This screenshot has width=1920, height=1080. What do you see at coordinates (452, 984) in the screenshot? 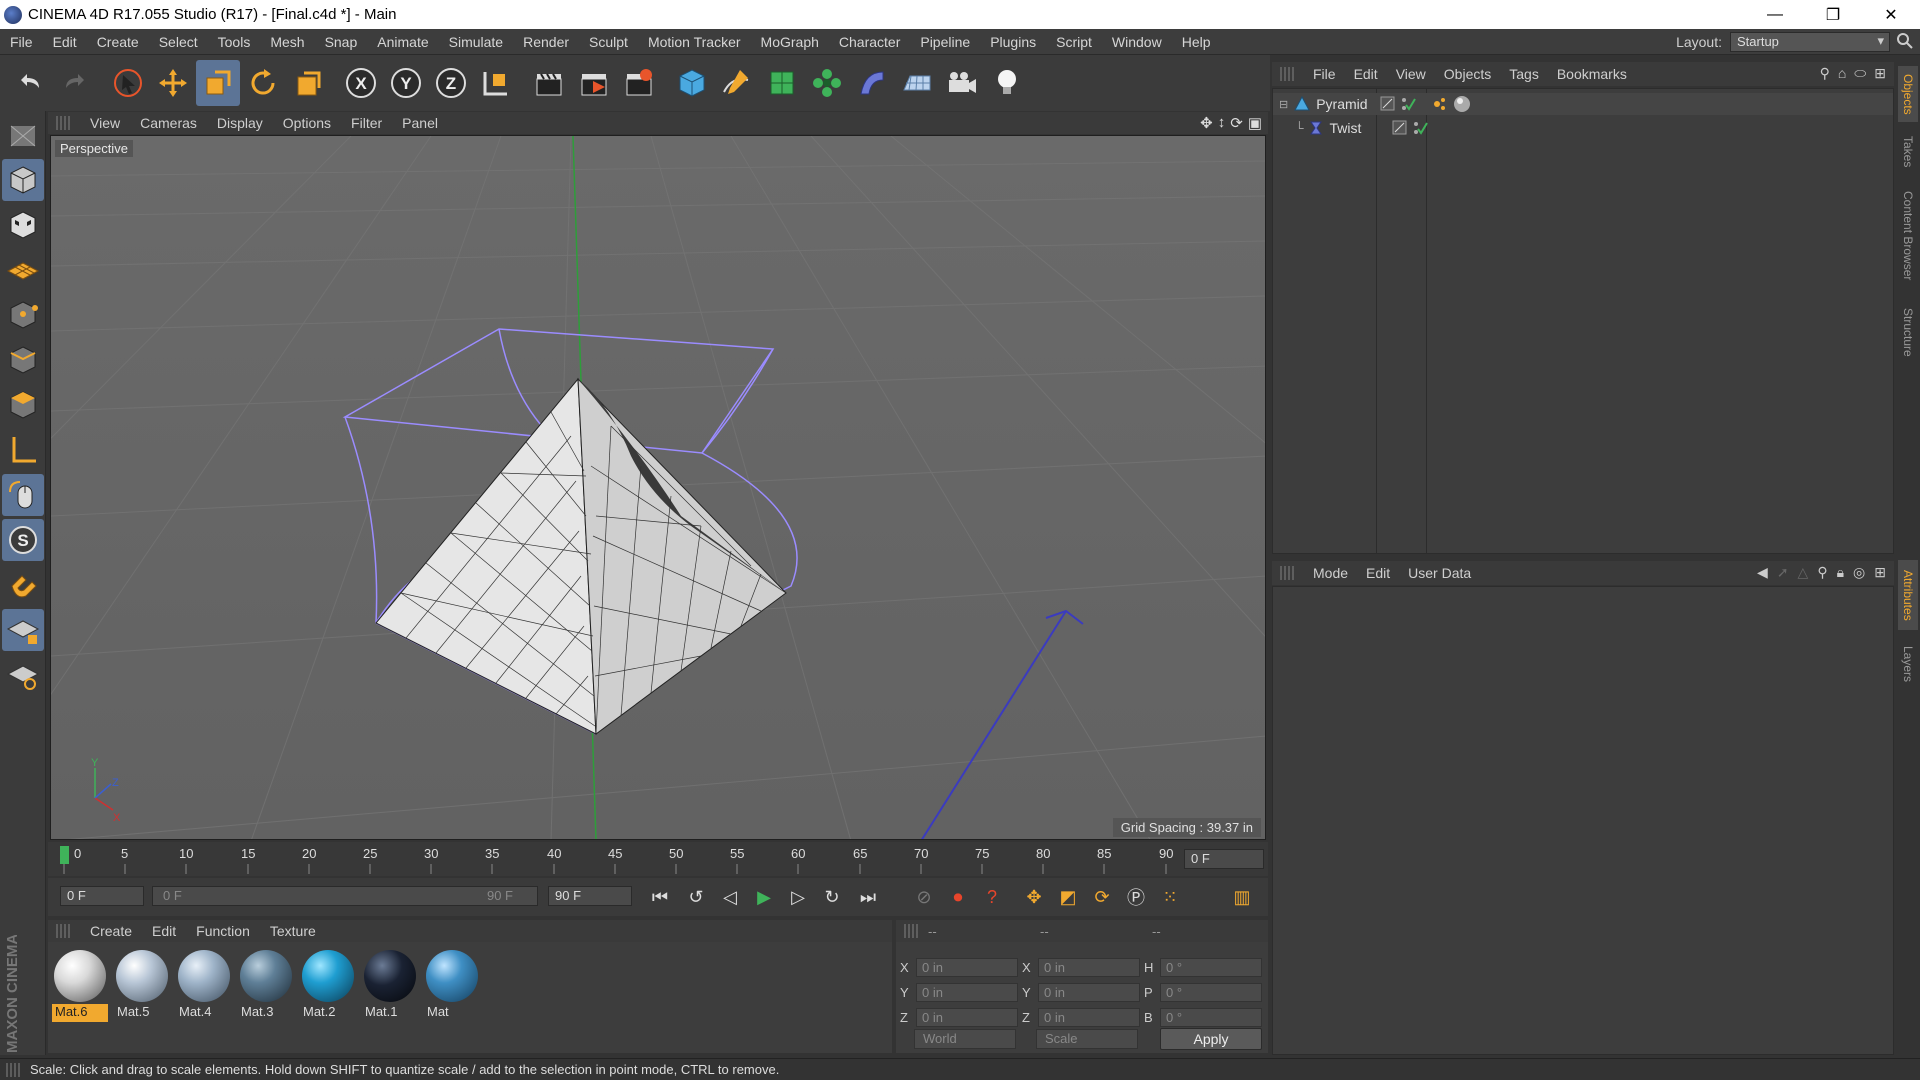
I see `material-swatch: Mat` at bounding box center [452, 984].